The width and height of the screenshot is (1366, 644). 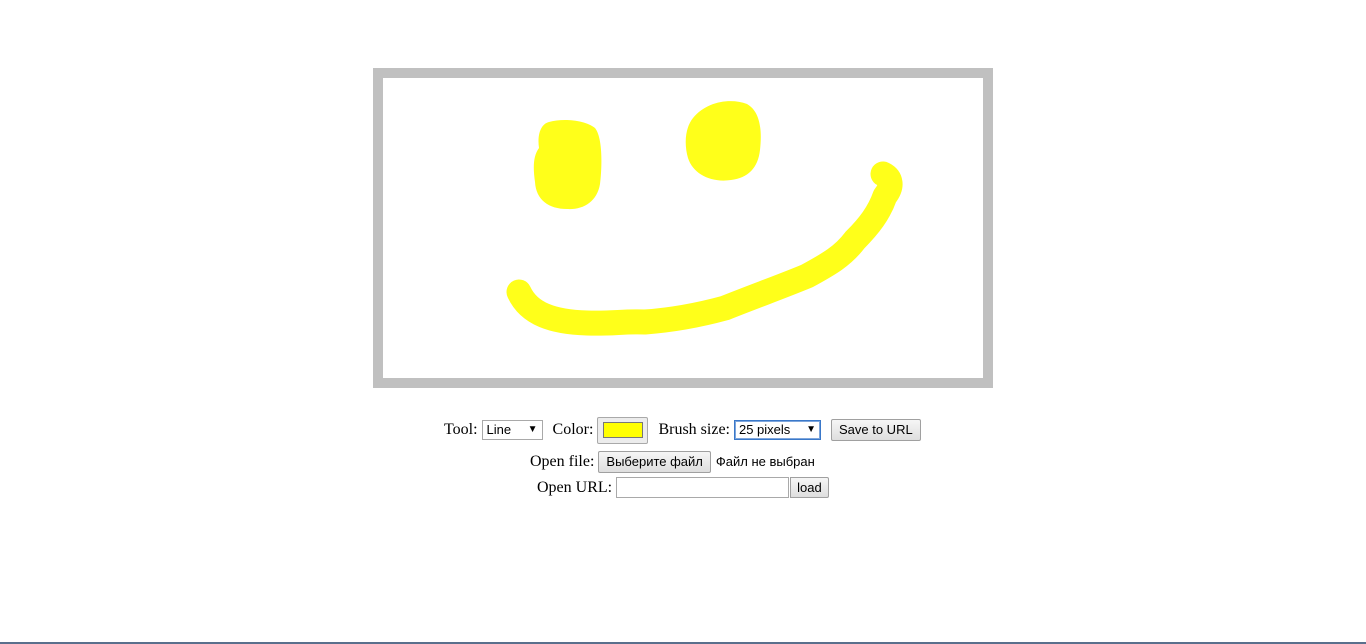 I want to click on choose-file-button: Выберите файл, so click(x=654, y=461).